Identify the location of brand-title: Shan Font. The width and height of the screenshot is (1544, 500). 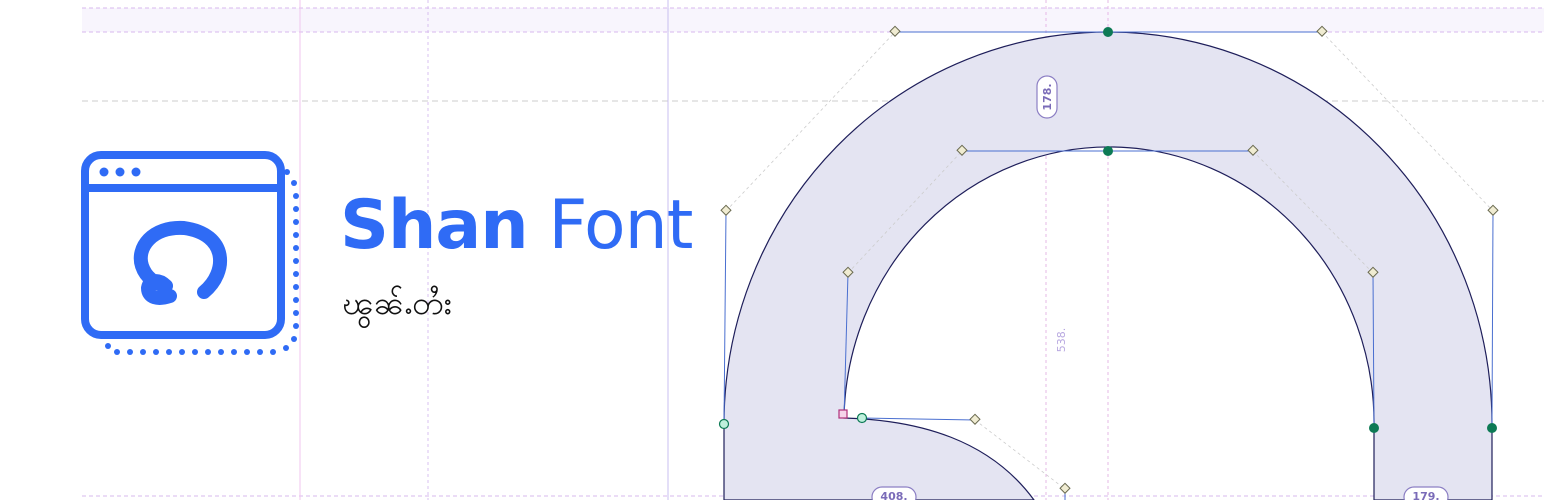
(516, 226).